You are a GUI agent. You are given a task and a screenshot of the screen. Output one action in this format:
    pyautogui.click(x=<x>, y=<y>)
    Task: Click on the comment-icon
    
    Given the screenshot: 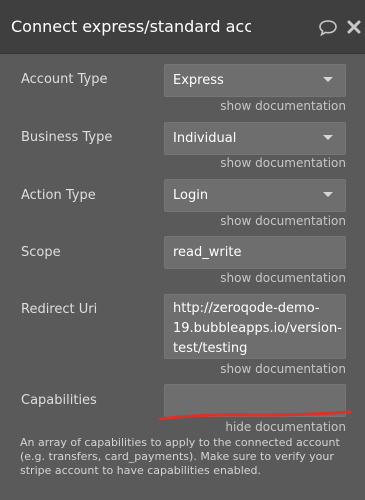 What is the action you would take?
    pyautogui.click(x=328, y=28)
    